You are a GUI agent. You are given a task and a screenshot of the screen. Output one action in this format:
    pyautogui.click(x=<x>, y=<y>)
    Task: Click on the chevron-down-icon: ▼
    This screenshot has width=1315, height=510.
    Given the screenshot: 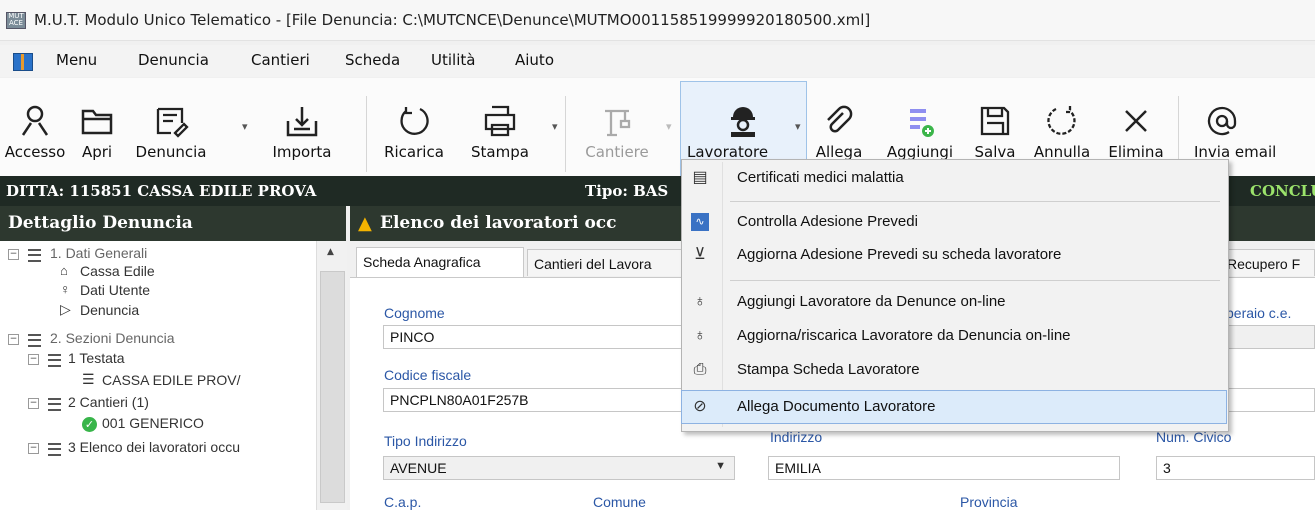 What is the action you would take?
    pyautogui.click(x=720, y=466)
    